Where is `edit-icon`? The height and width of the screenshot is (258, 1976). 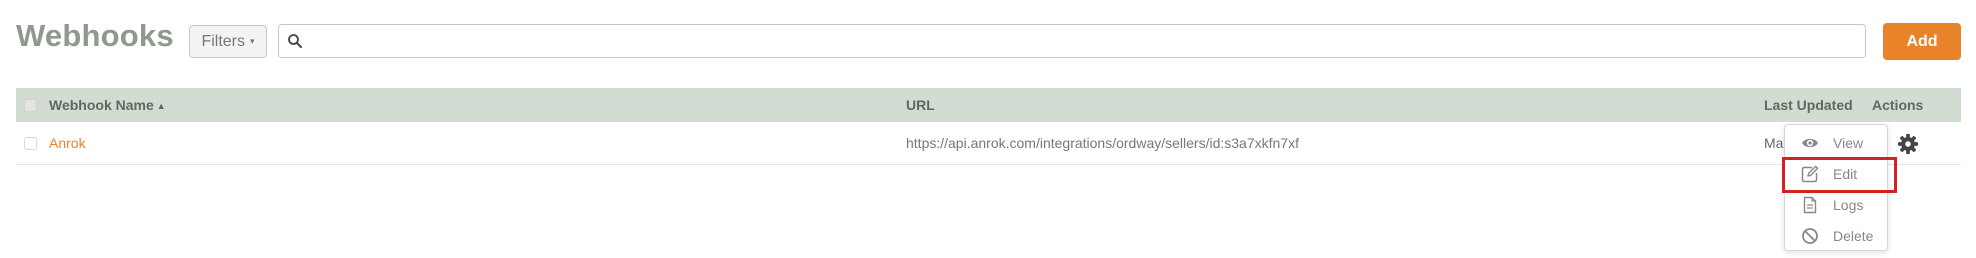
edit-icon is located at coordinates (1810, 174).